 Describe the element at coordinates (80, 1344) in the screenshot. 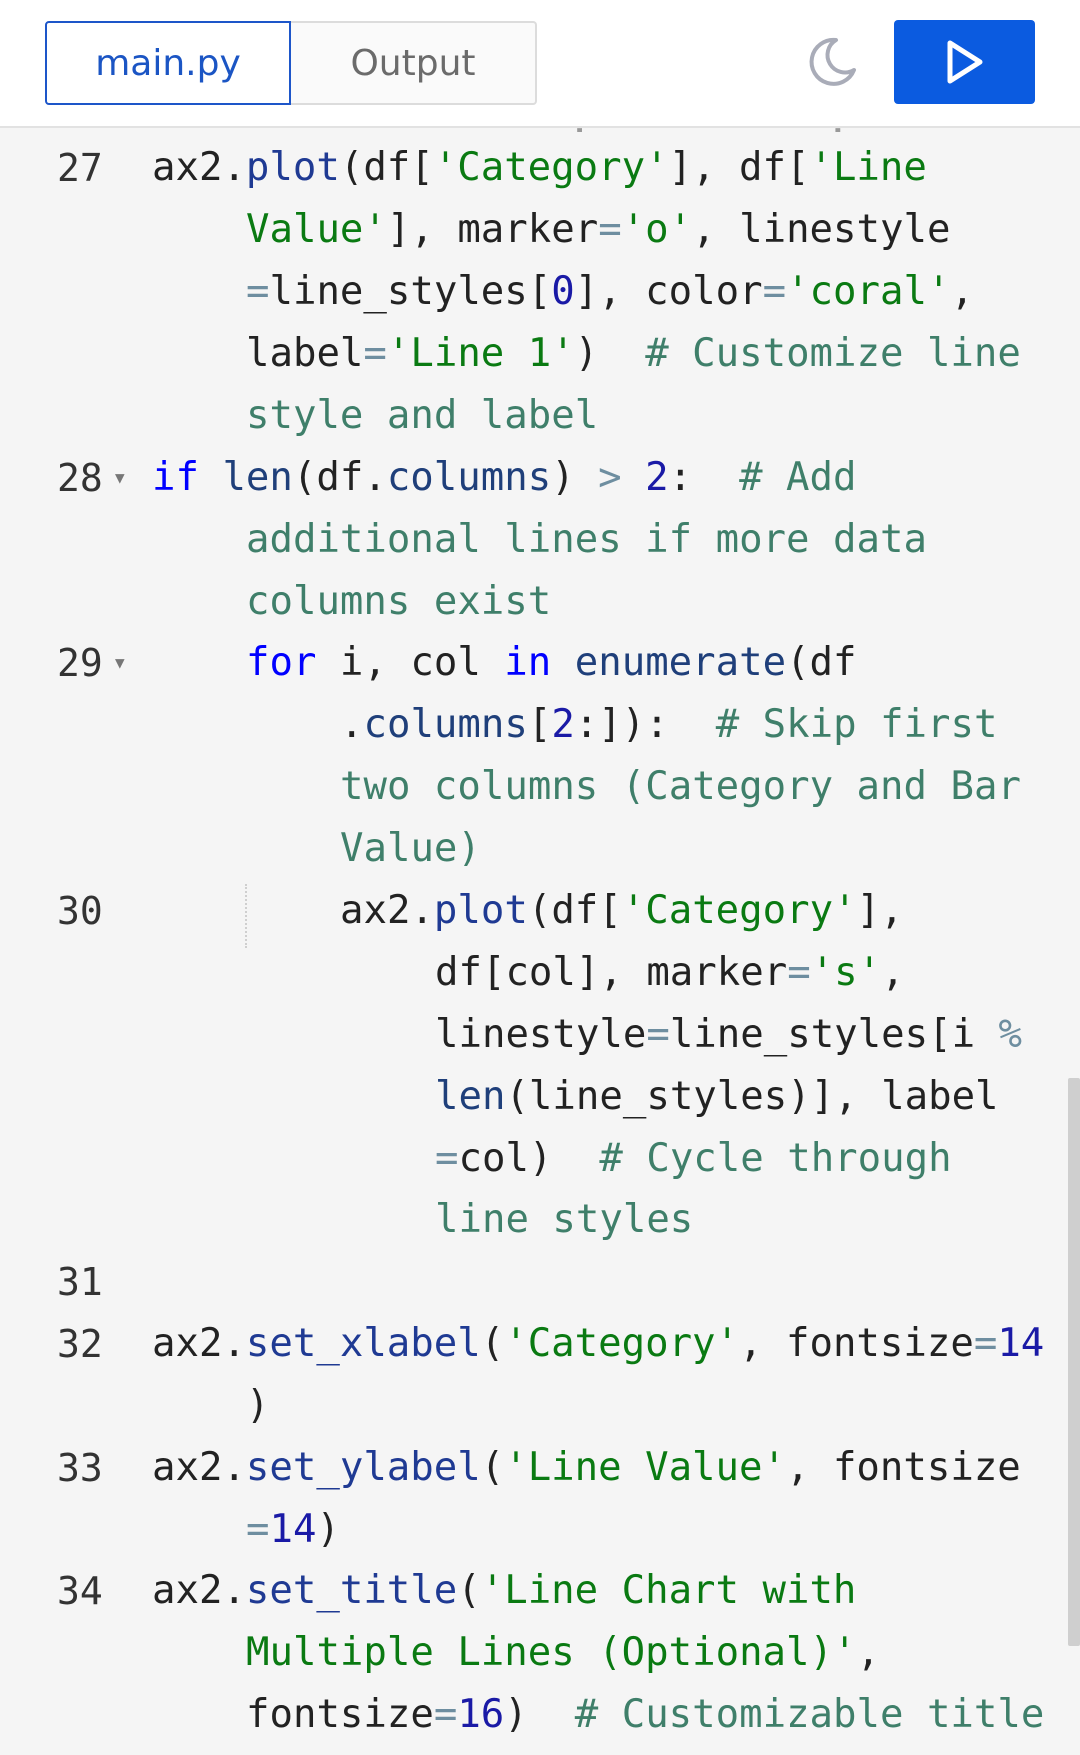

I see `line-number: 32` at that location.